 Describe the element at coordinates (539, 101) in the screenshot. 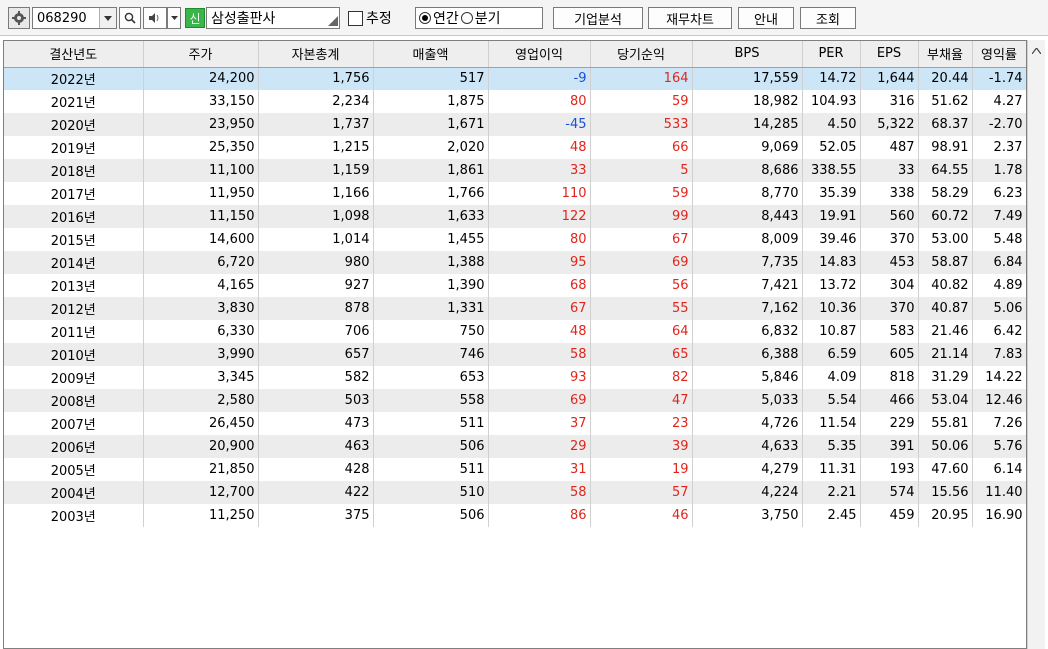

I see `table-cell: 80` at that location.